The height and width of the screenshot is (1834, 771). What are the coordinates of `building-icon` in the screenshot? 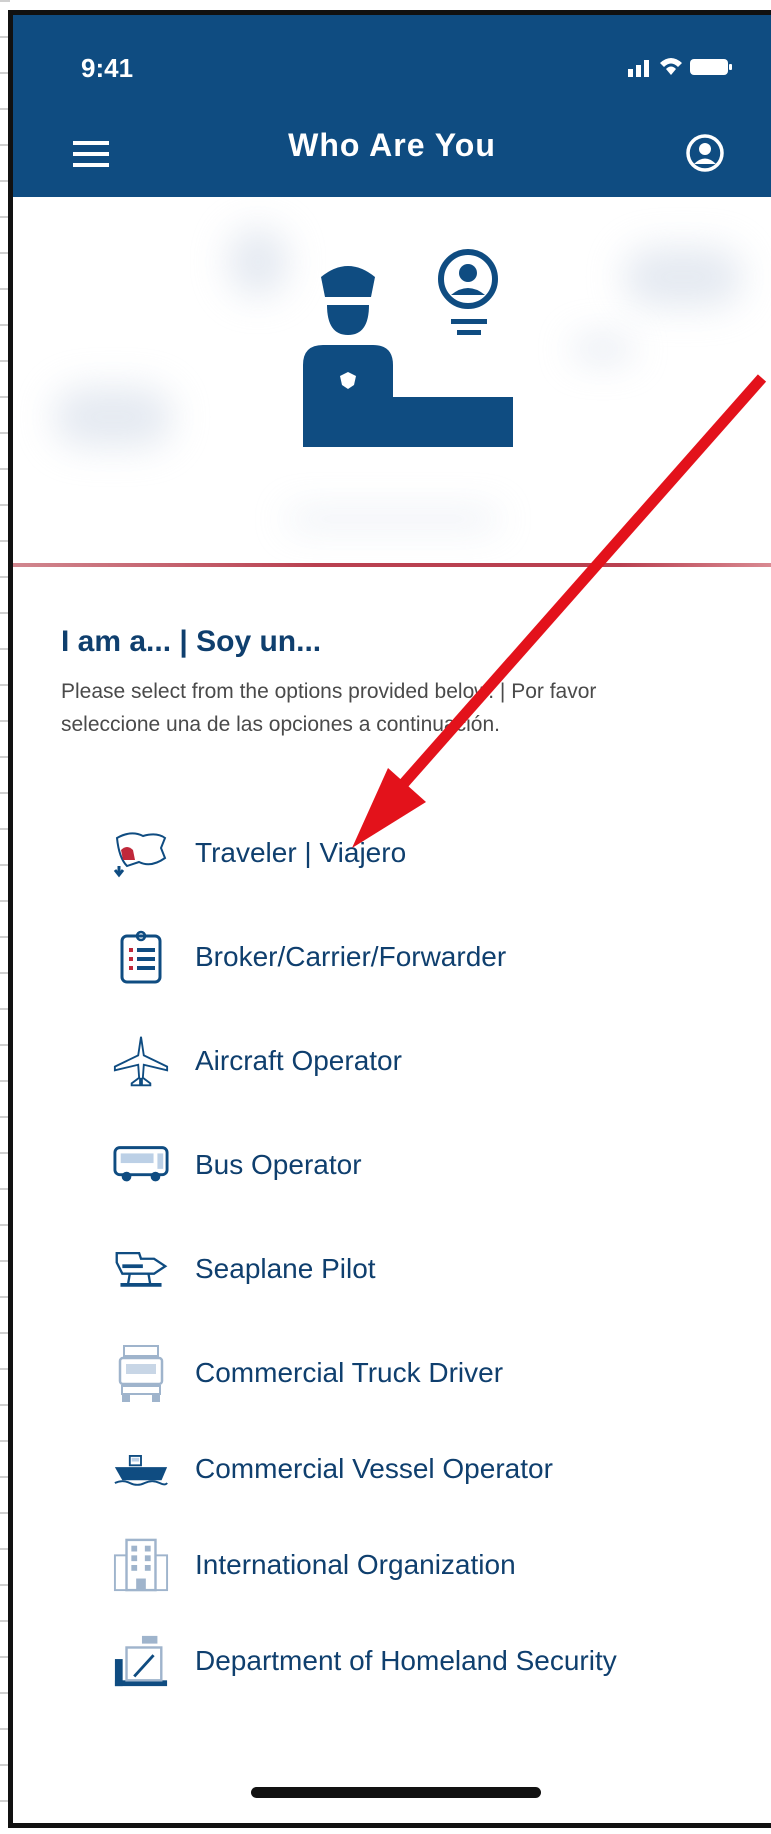 It's located at (141, 1565).